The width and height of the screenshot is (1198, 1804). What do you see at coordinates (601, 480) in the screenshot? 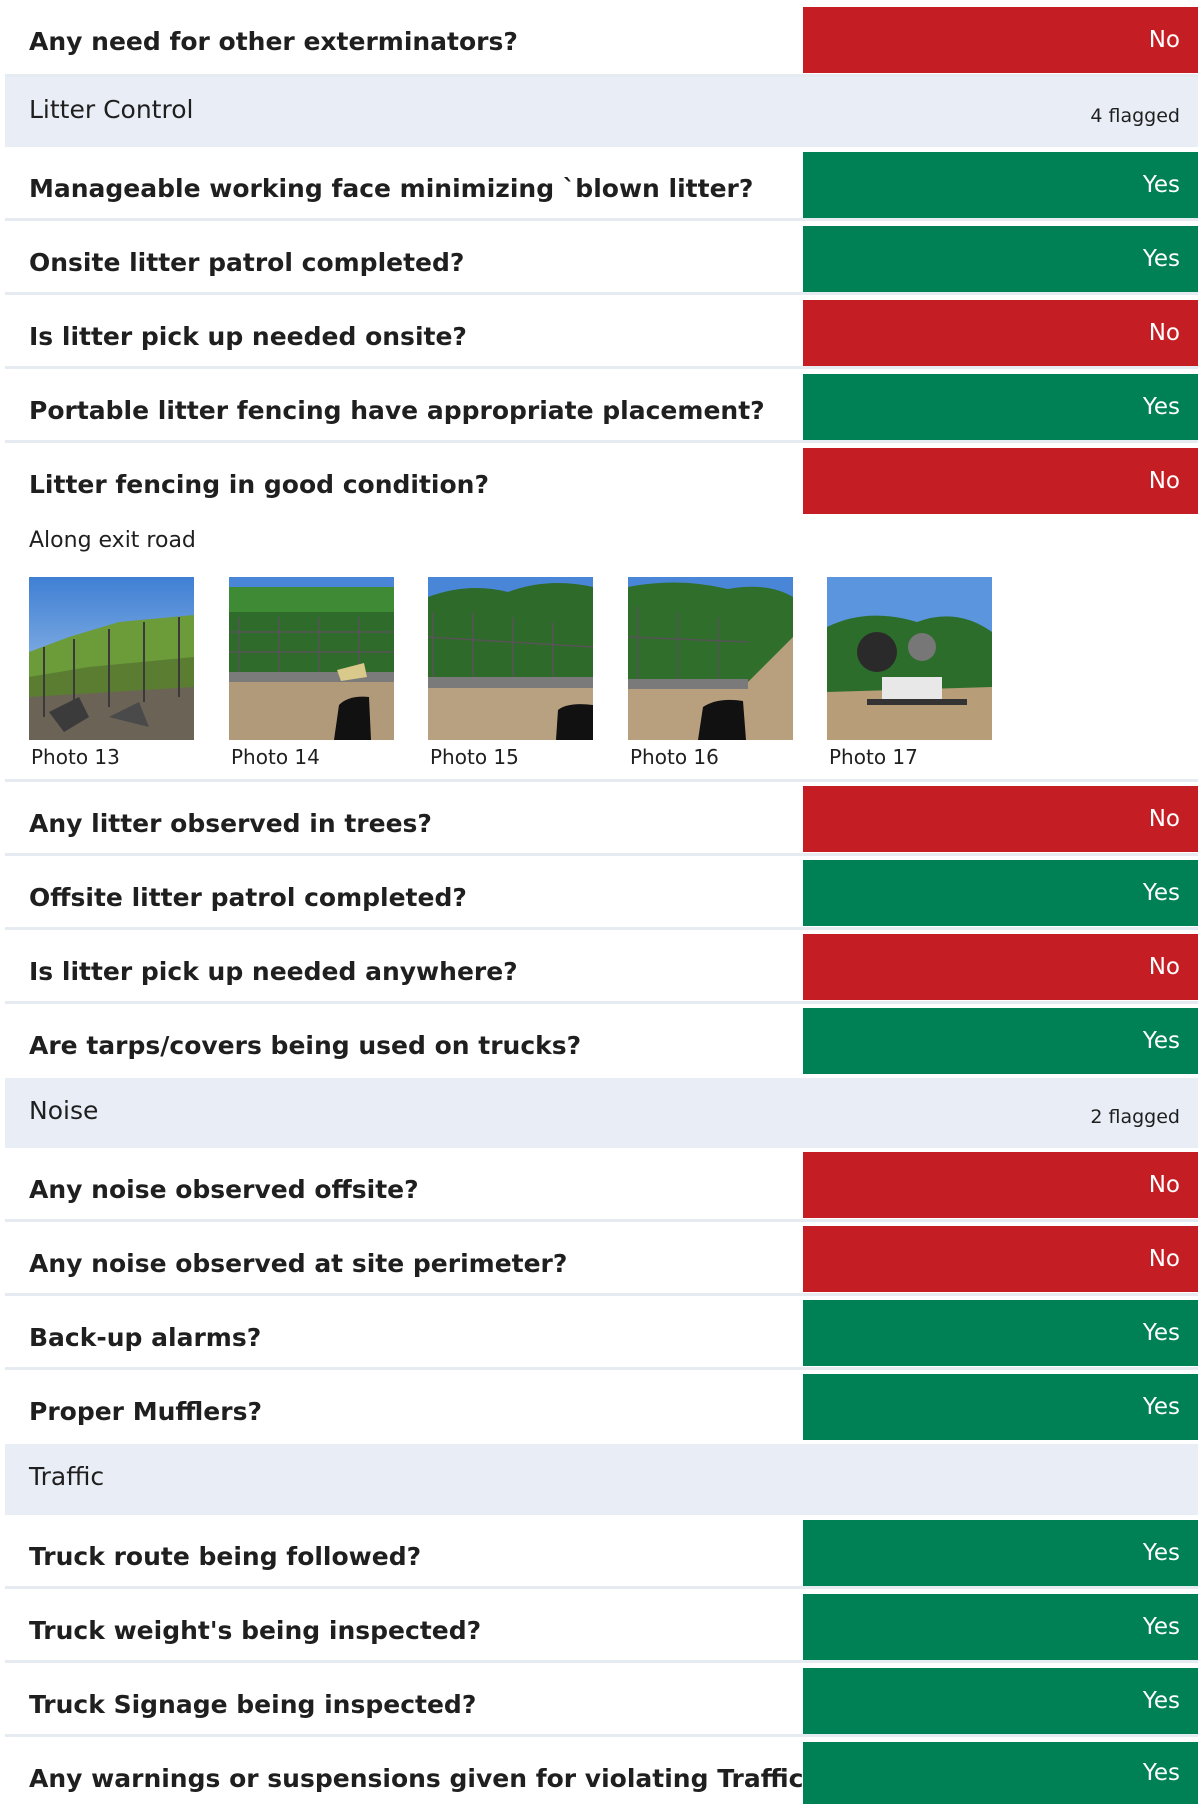
I see `question-row: Litter fencing in good condition? No` at bounding box center [601, 480].